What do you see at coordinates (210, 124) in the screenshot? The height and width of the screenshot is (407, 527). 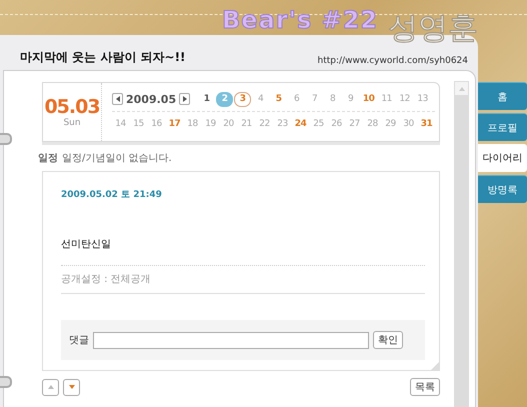 I see `calendar-day: 19` at bounding box center [210, 124].